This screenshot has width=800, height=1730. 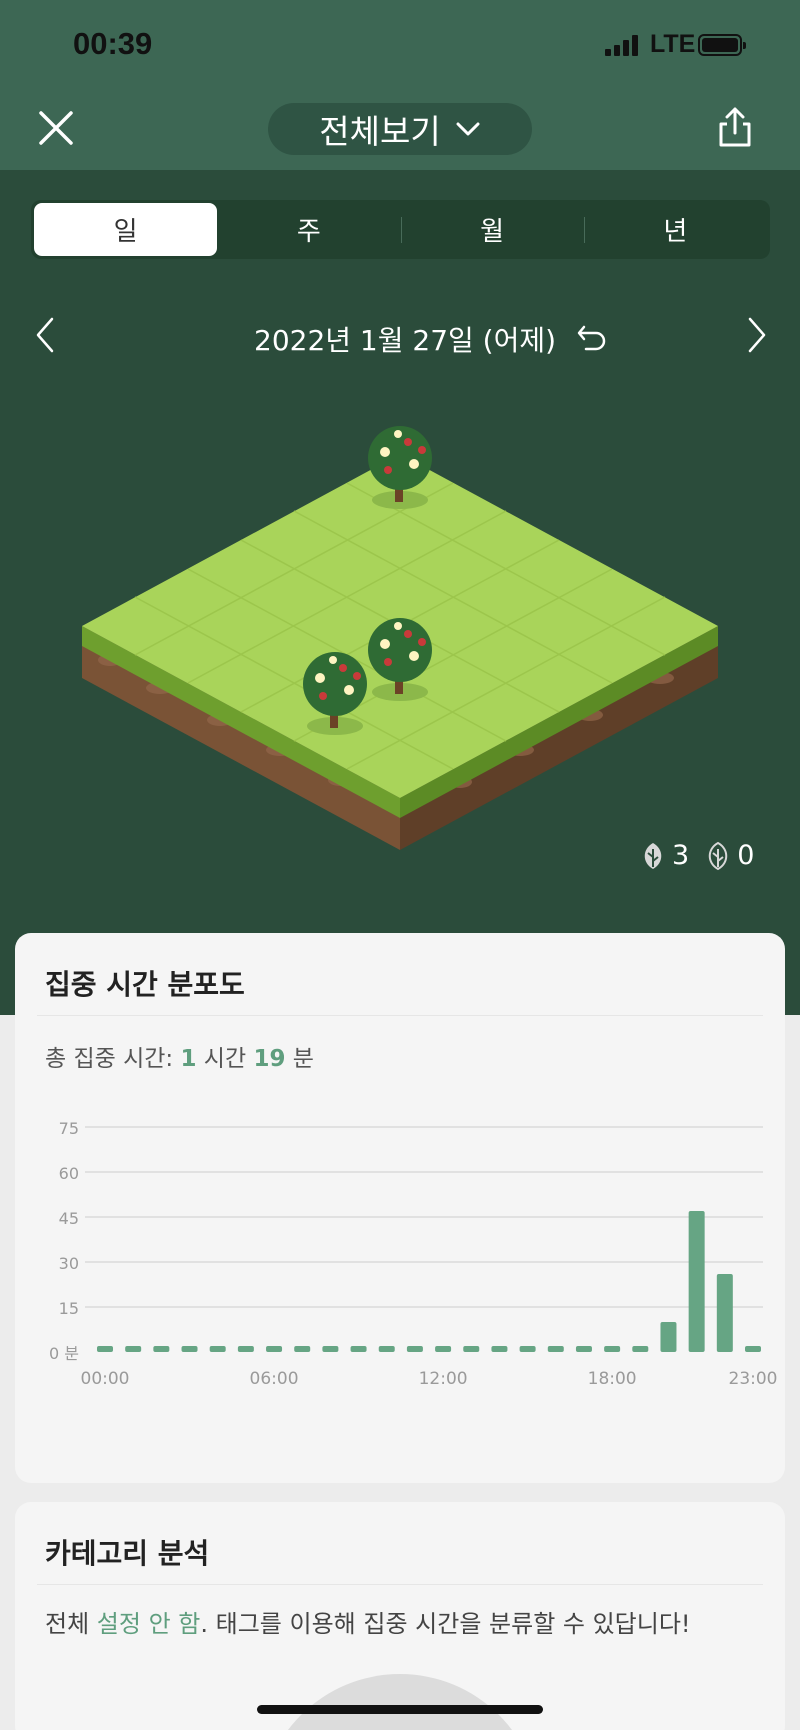 I want to click on tab-label: 월, so click(x=492, y=232).